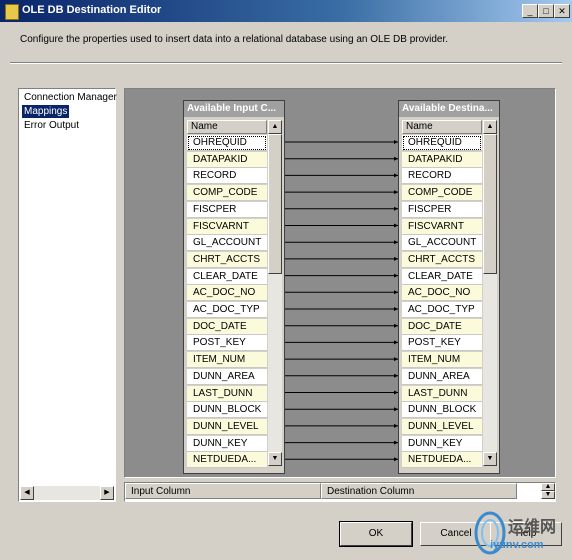 This screenshot has height=560, width=572. Describe the element at coordinates (92, 10) in the screenshot. I see `window-title: OLE DB Destination Editor` at that location.